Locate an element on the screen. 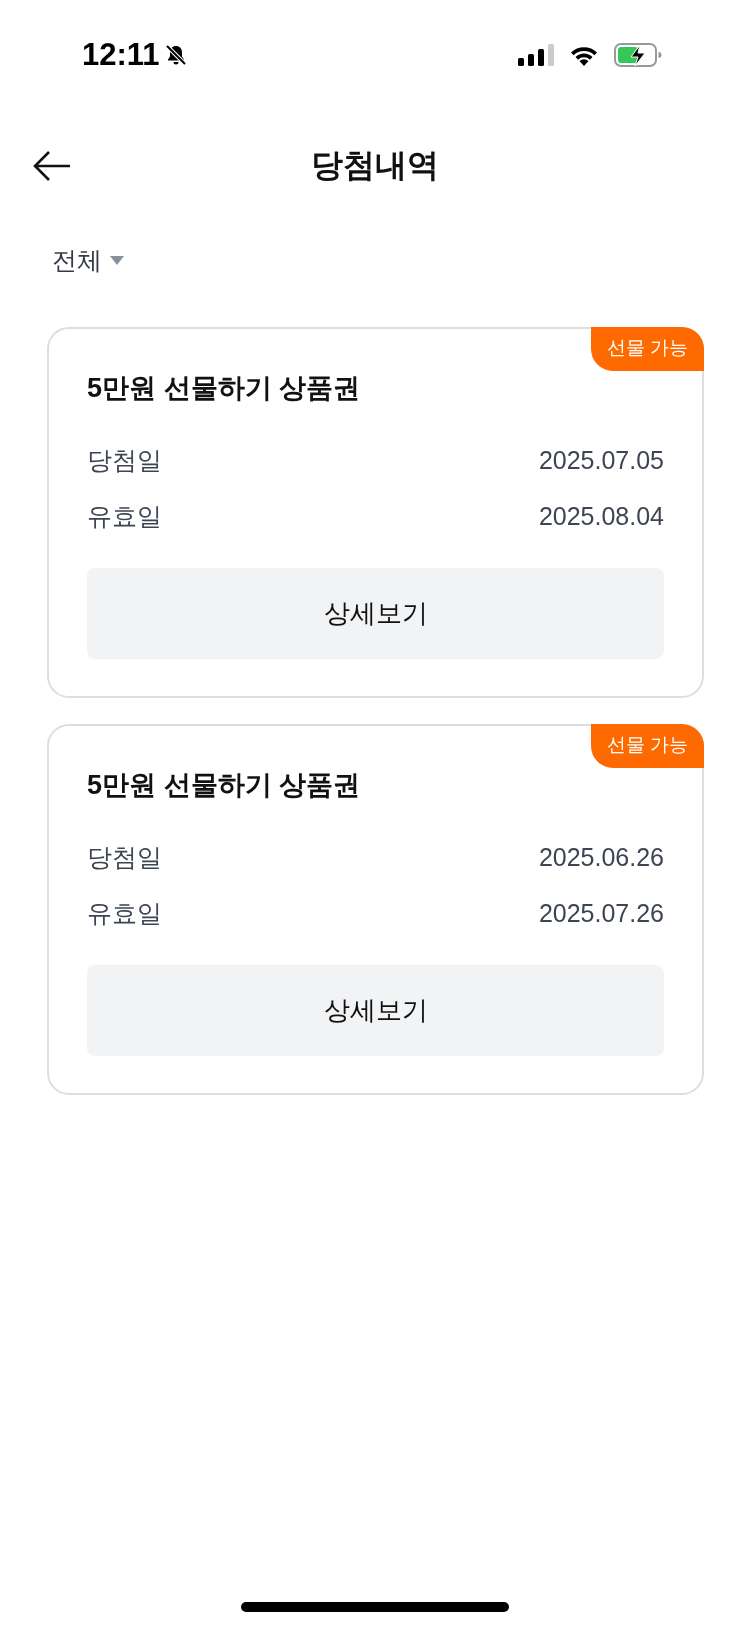 This screenshot has width=750, height=1626. date-value: 2025.08.04 is located at coordinates (601, 516).